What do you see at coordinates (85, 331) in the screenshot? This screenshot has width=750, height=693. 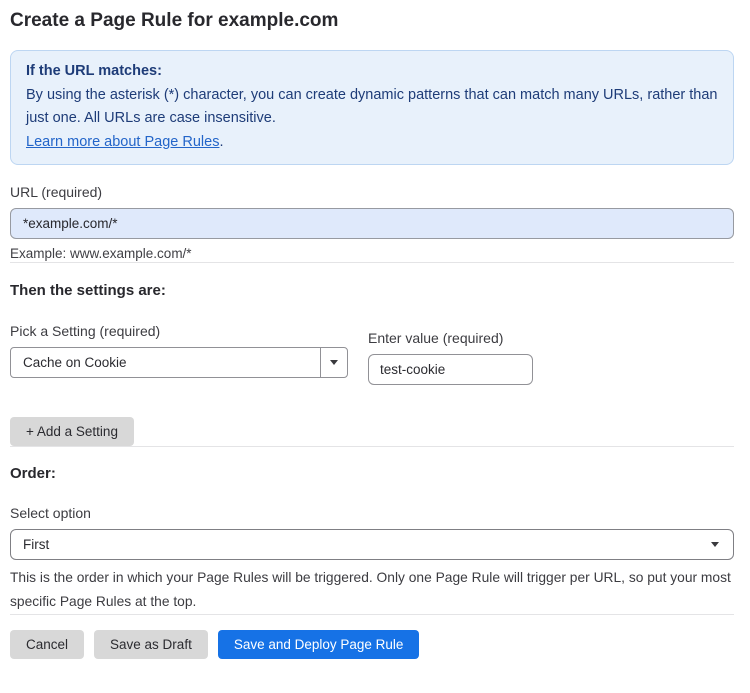 I see `setting-label: Pick a Setting (required)` at bounding box center [85, 331].